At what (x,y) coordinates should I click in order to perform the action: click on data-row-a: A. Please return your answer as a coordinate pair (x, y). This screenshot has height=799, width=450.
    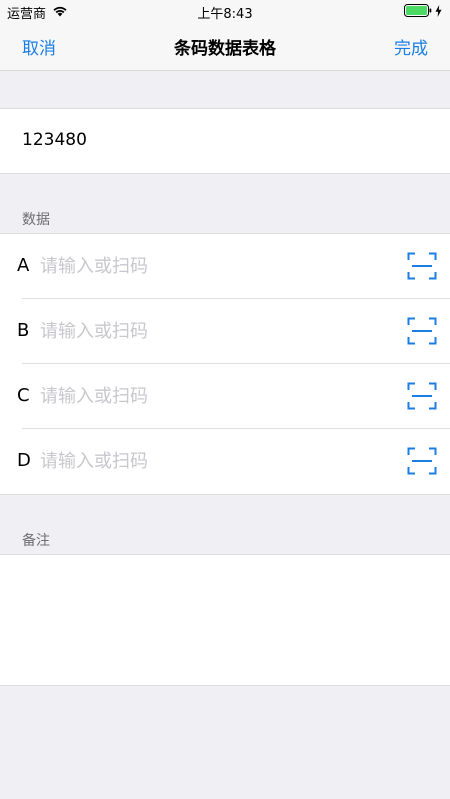
    Looking at the image, I should click on (225, 266).